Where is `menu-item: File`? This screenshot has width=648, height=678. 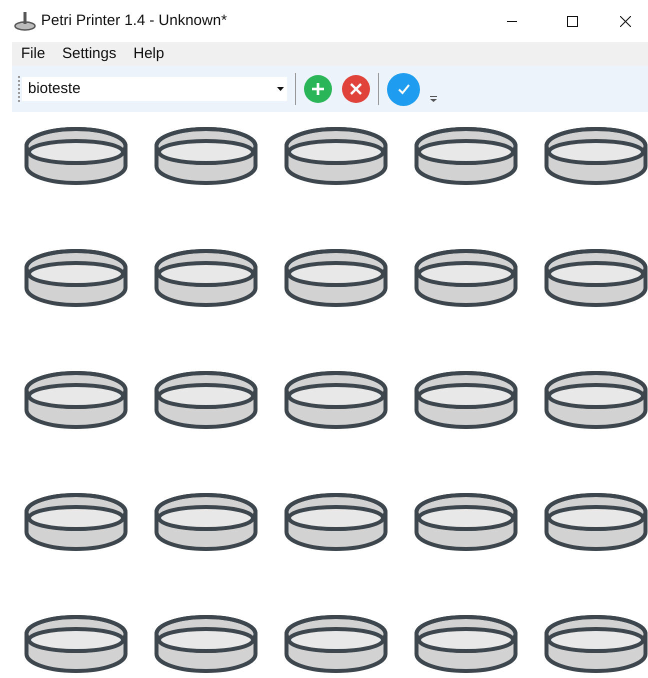
menu-item: File is located at coordinates (33, 54).